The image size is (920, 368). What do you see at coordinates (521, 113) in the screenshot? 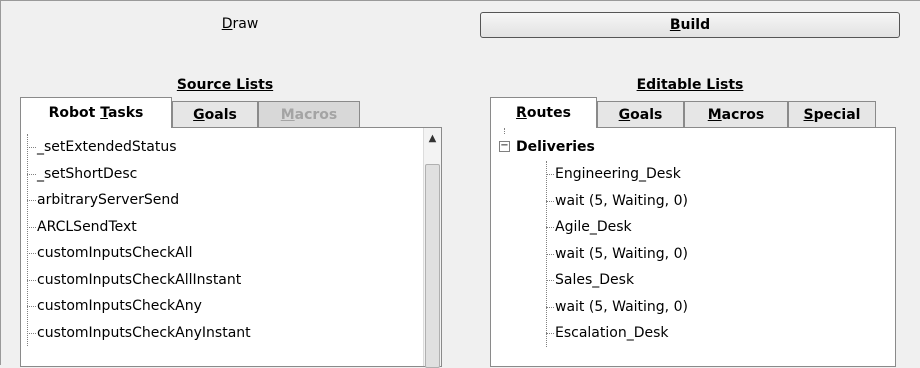
I see `tab-routes-key: R` at bounding box center [521, 113].